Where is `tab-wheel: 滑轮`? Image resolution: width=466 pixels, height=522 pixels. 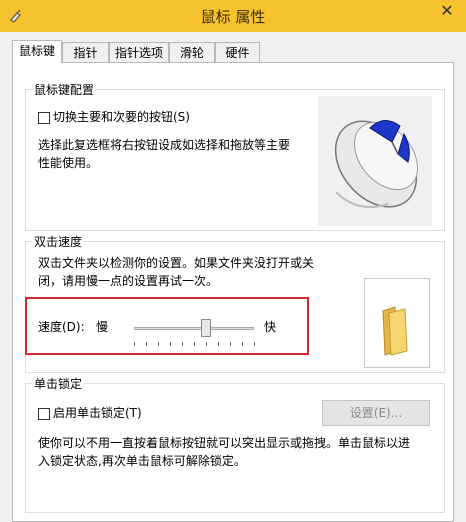
tab-wheel: 滑轮 is located at coordinates (192, 52).